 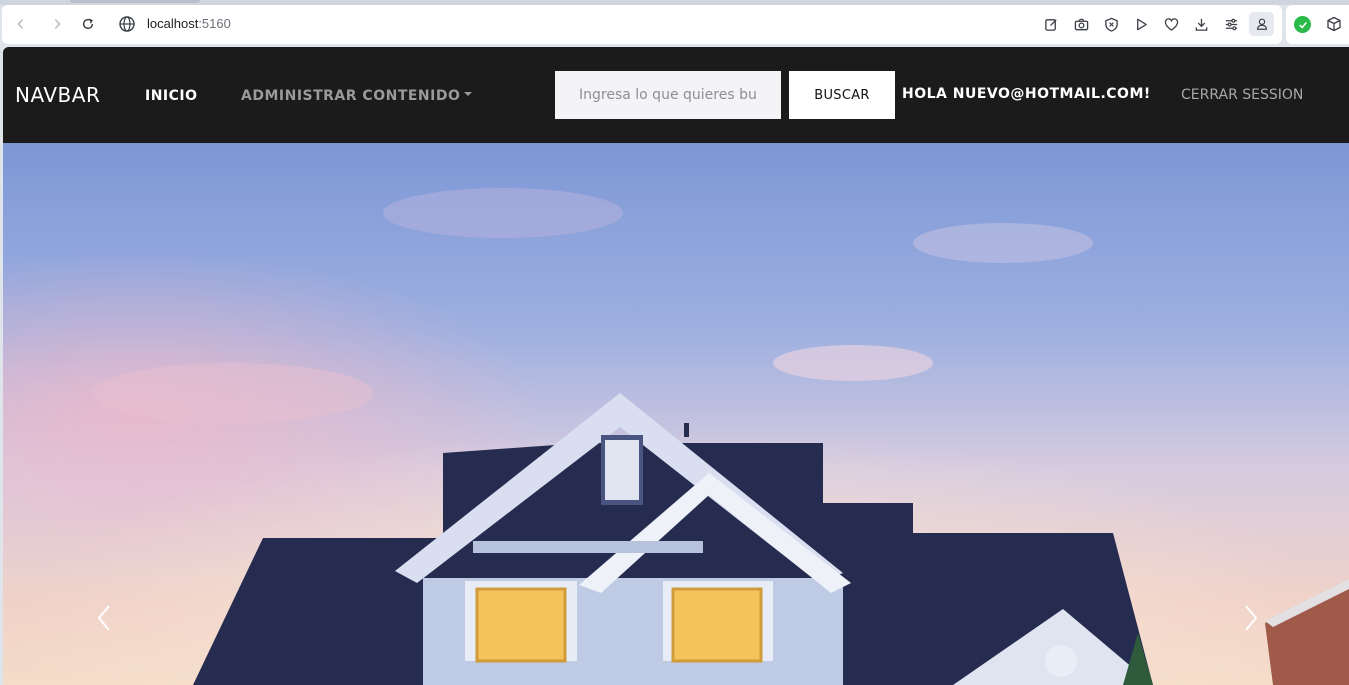 I want to click on download-icon, so click(x=1201, y=24).